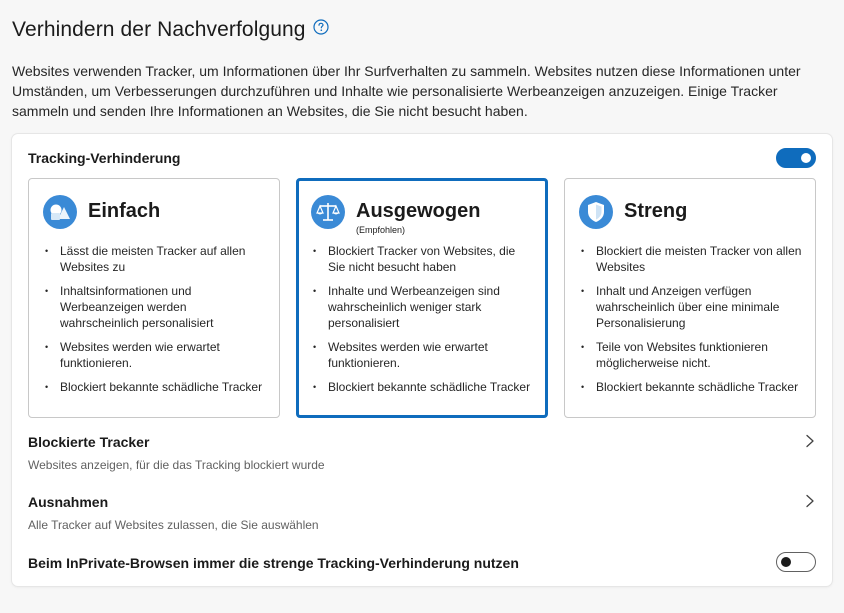  What do you see at coordinates (656, 211) in the screenshot?
I see `level-title-strict: Streng` at bounding box center [656, 211].